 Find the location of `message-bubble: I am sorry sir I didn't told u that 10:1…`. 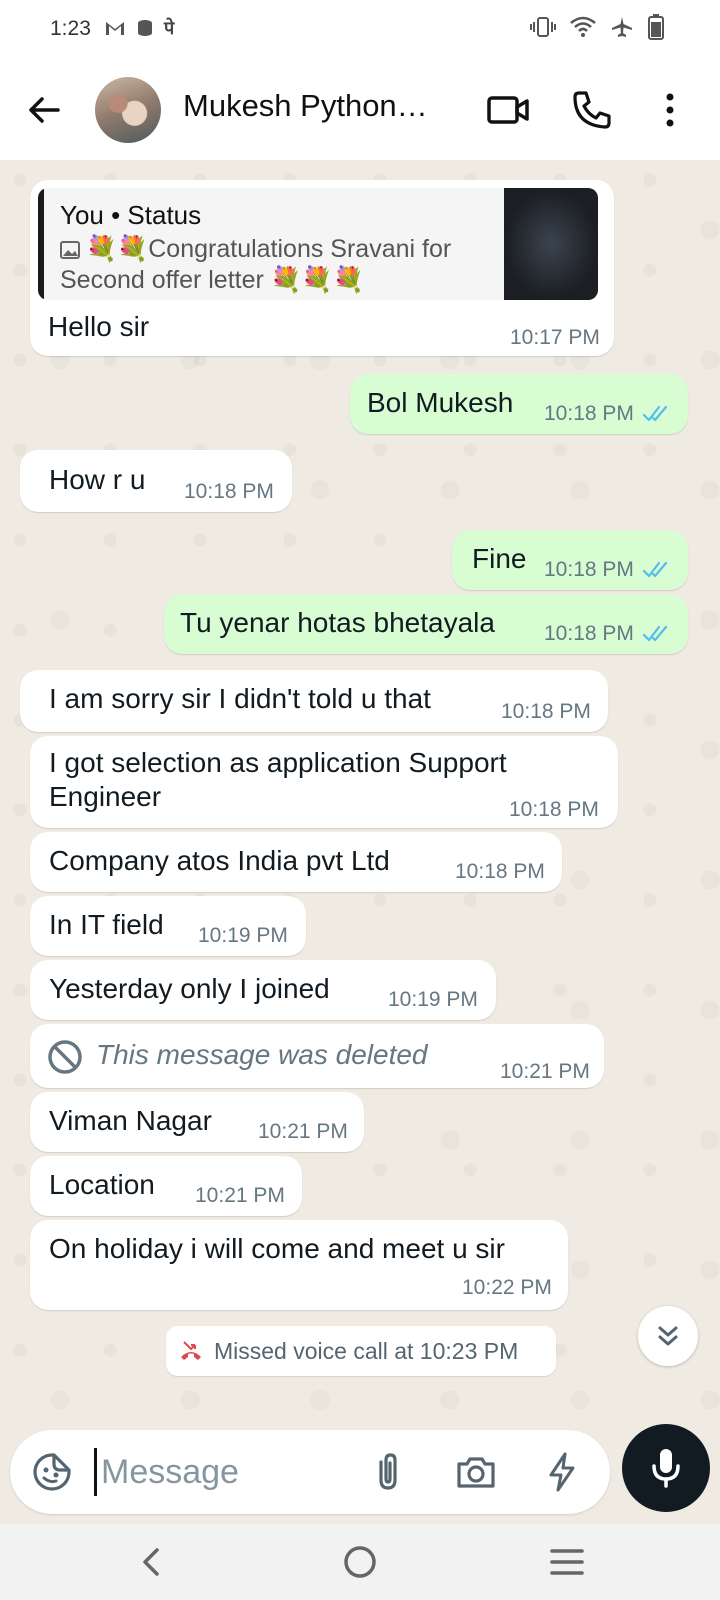

message-bubble: I am sorry sir I didn't told u that 10:1… is located at coordinates (314, 701).